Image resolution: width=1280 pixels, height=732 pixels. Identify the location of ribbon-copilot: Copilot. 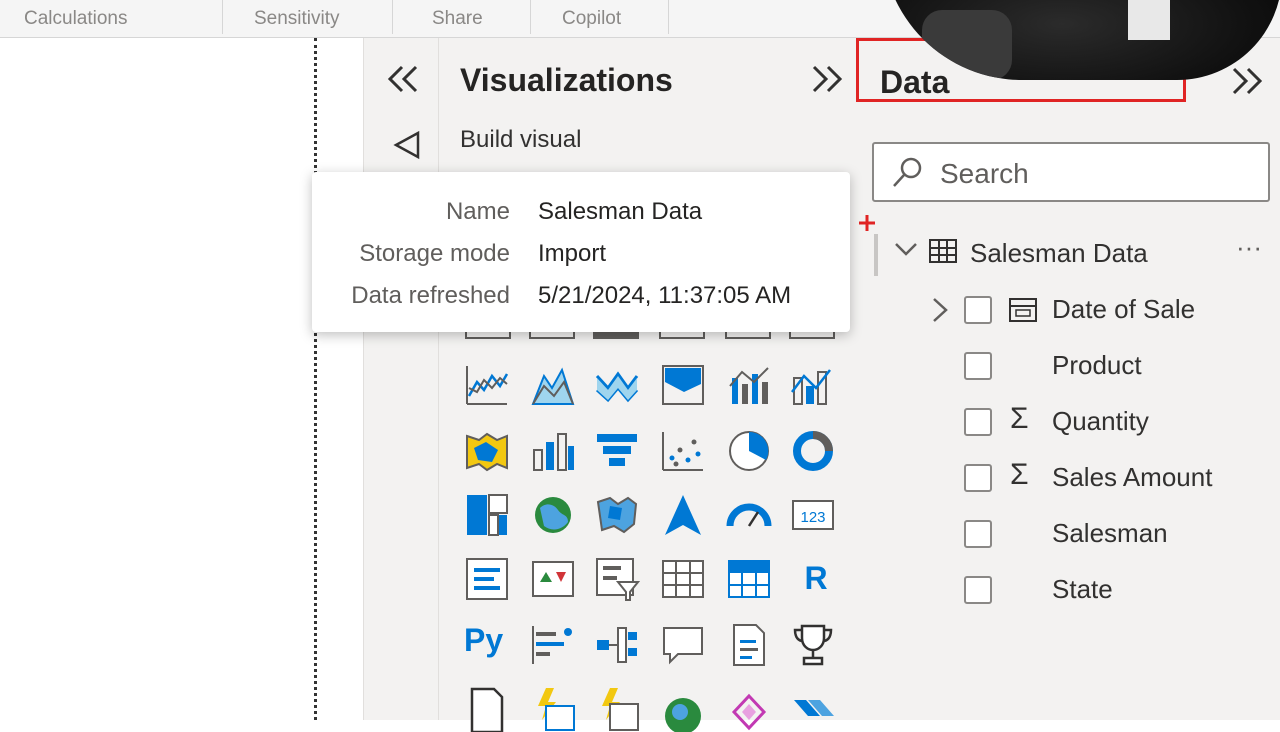
(591, 19).